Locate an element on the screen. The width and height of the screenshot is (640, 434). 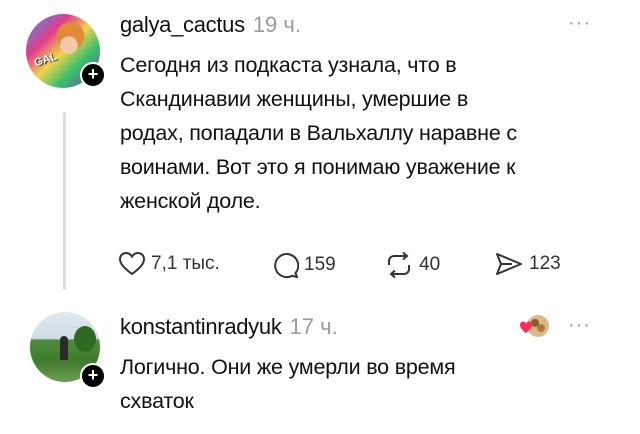
reply-text: Логично. Они же умерли во время схваток is located at coordinates (288, 384).